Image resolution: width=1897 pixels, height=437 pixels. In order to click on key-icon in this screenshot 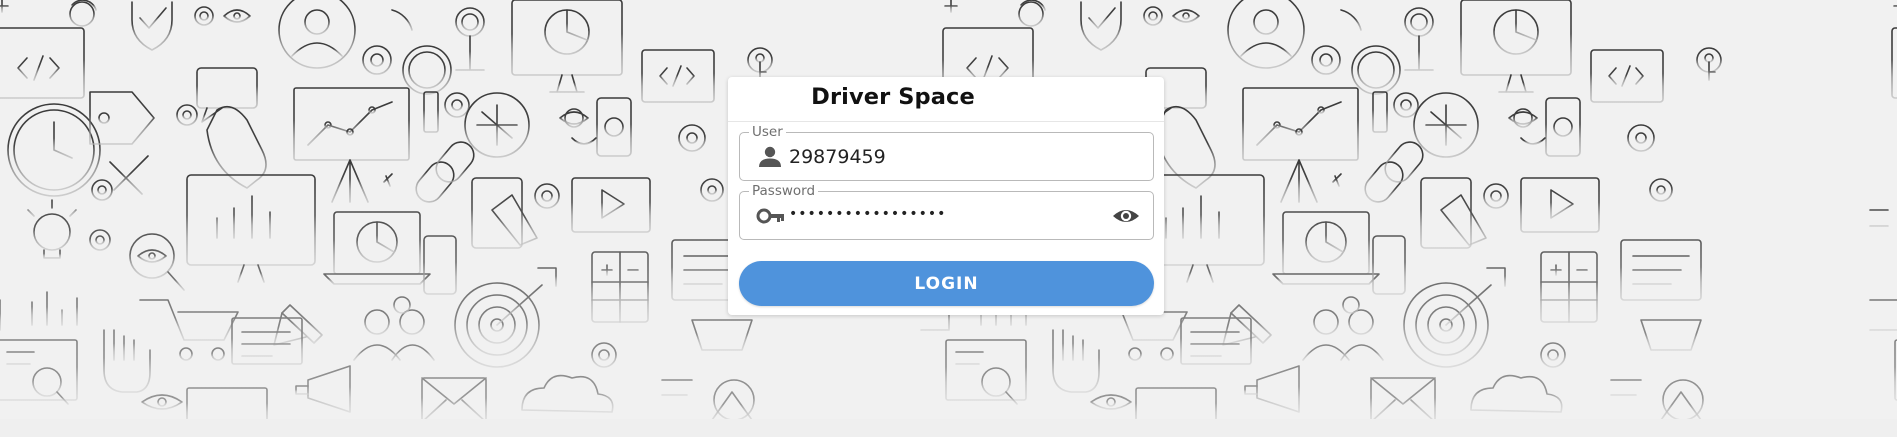, I will do `click(770, 216)`.